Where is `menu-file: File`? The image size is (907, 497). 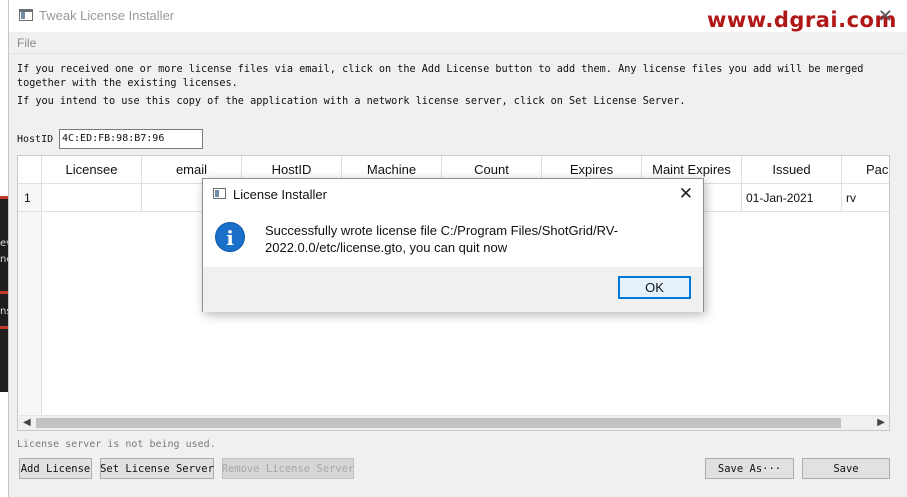 menu-file: File is located at coordinates (26, 43).